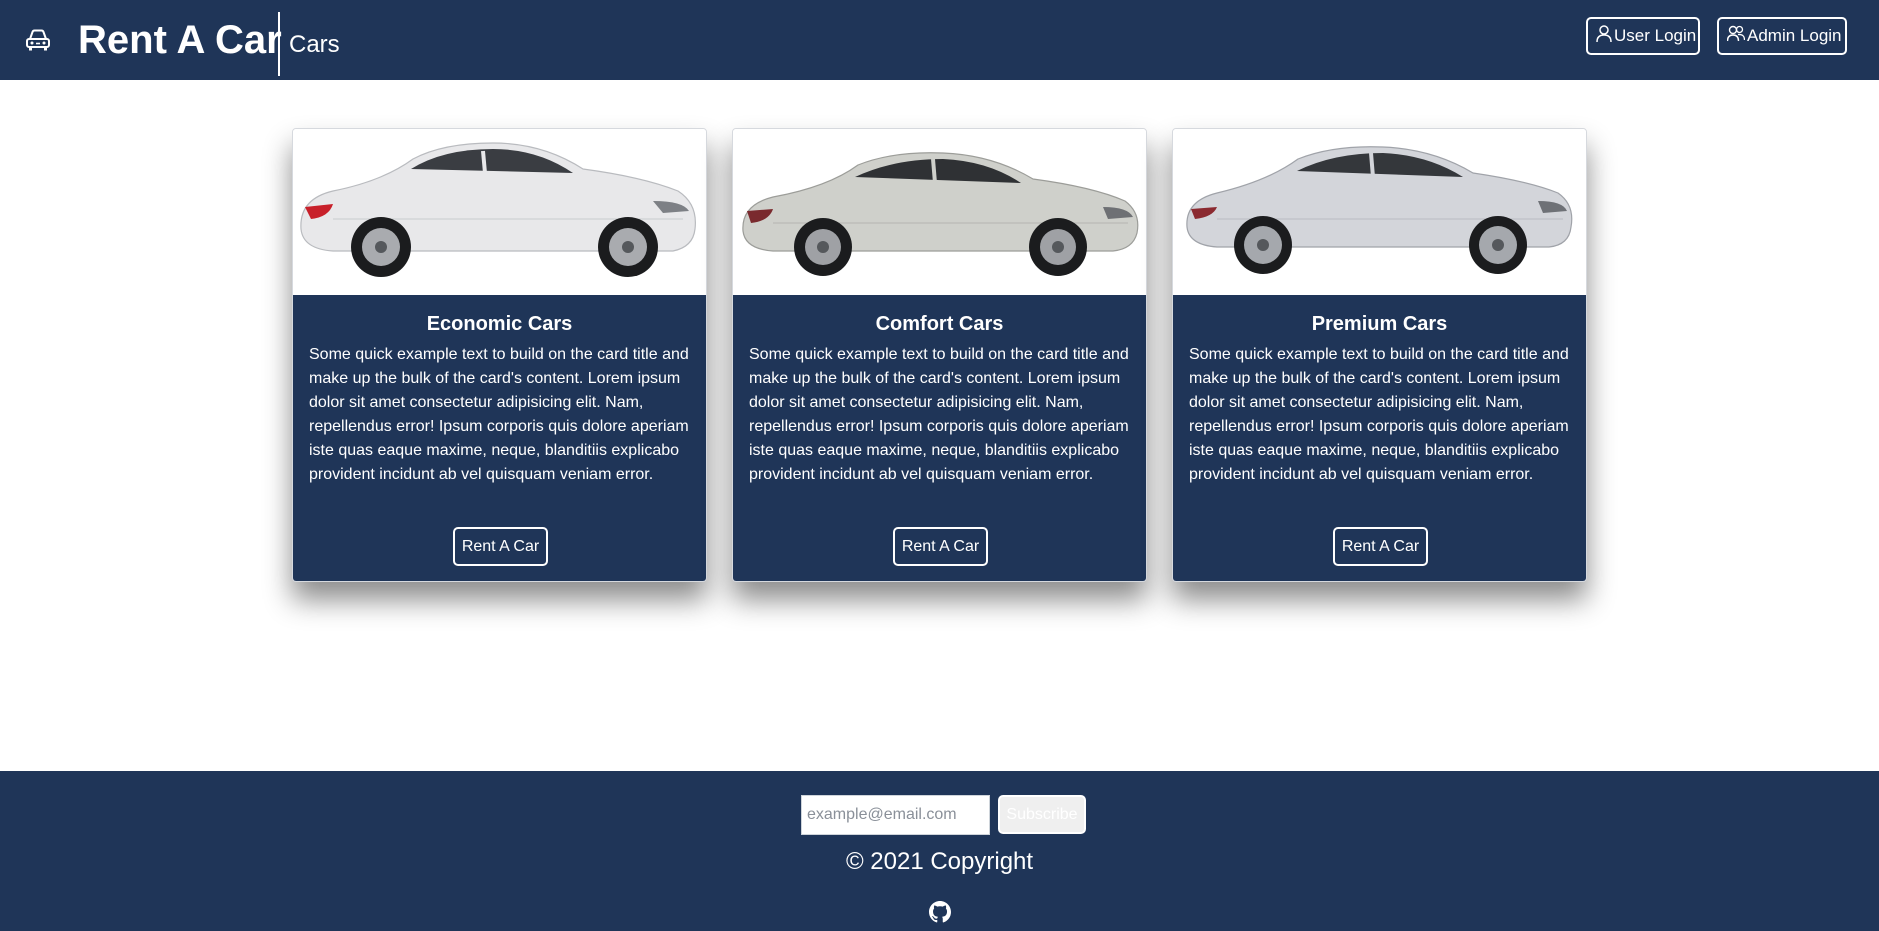 Image resolution: width=1879 pixels, height=931 pixels. What do you see at coordinates (1794, 35) in the screenshot?
I see `admin-login-label: Admin Login` at bounding box center [1794, 35].